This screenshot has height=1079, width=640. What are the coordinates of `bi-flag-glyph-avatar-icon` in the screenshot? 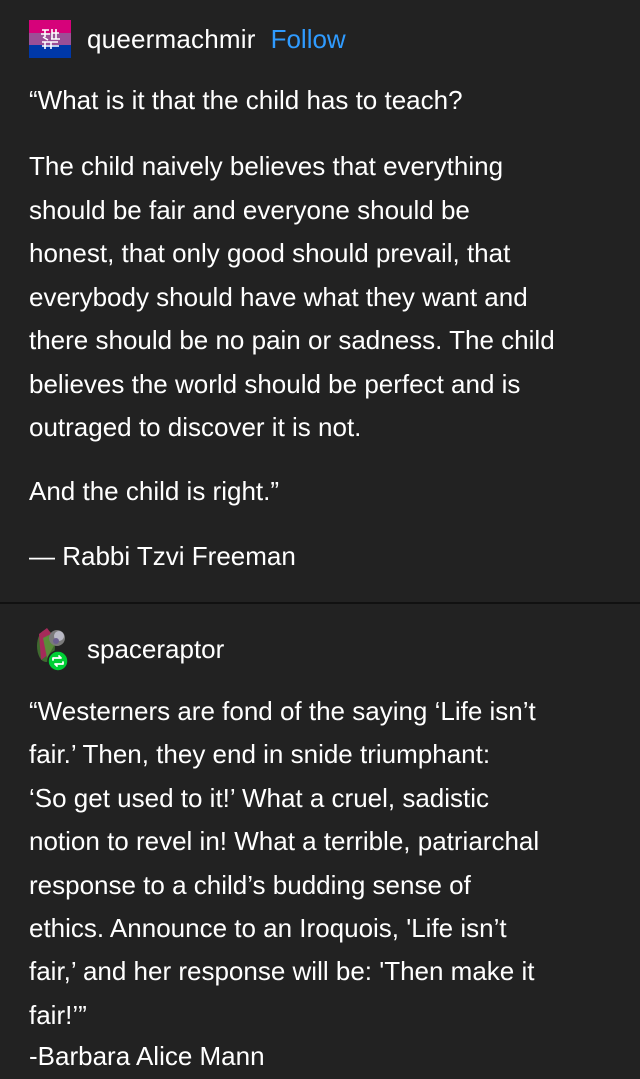 It's located at (50, 39).